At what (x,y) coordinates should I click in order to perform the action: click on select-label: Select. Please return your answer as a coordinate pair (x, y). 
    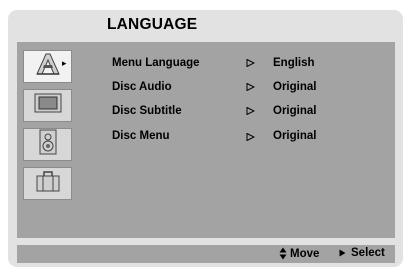
    Looking at the image, I should click on (368, 253).